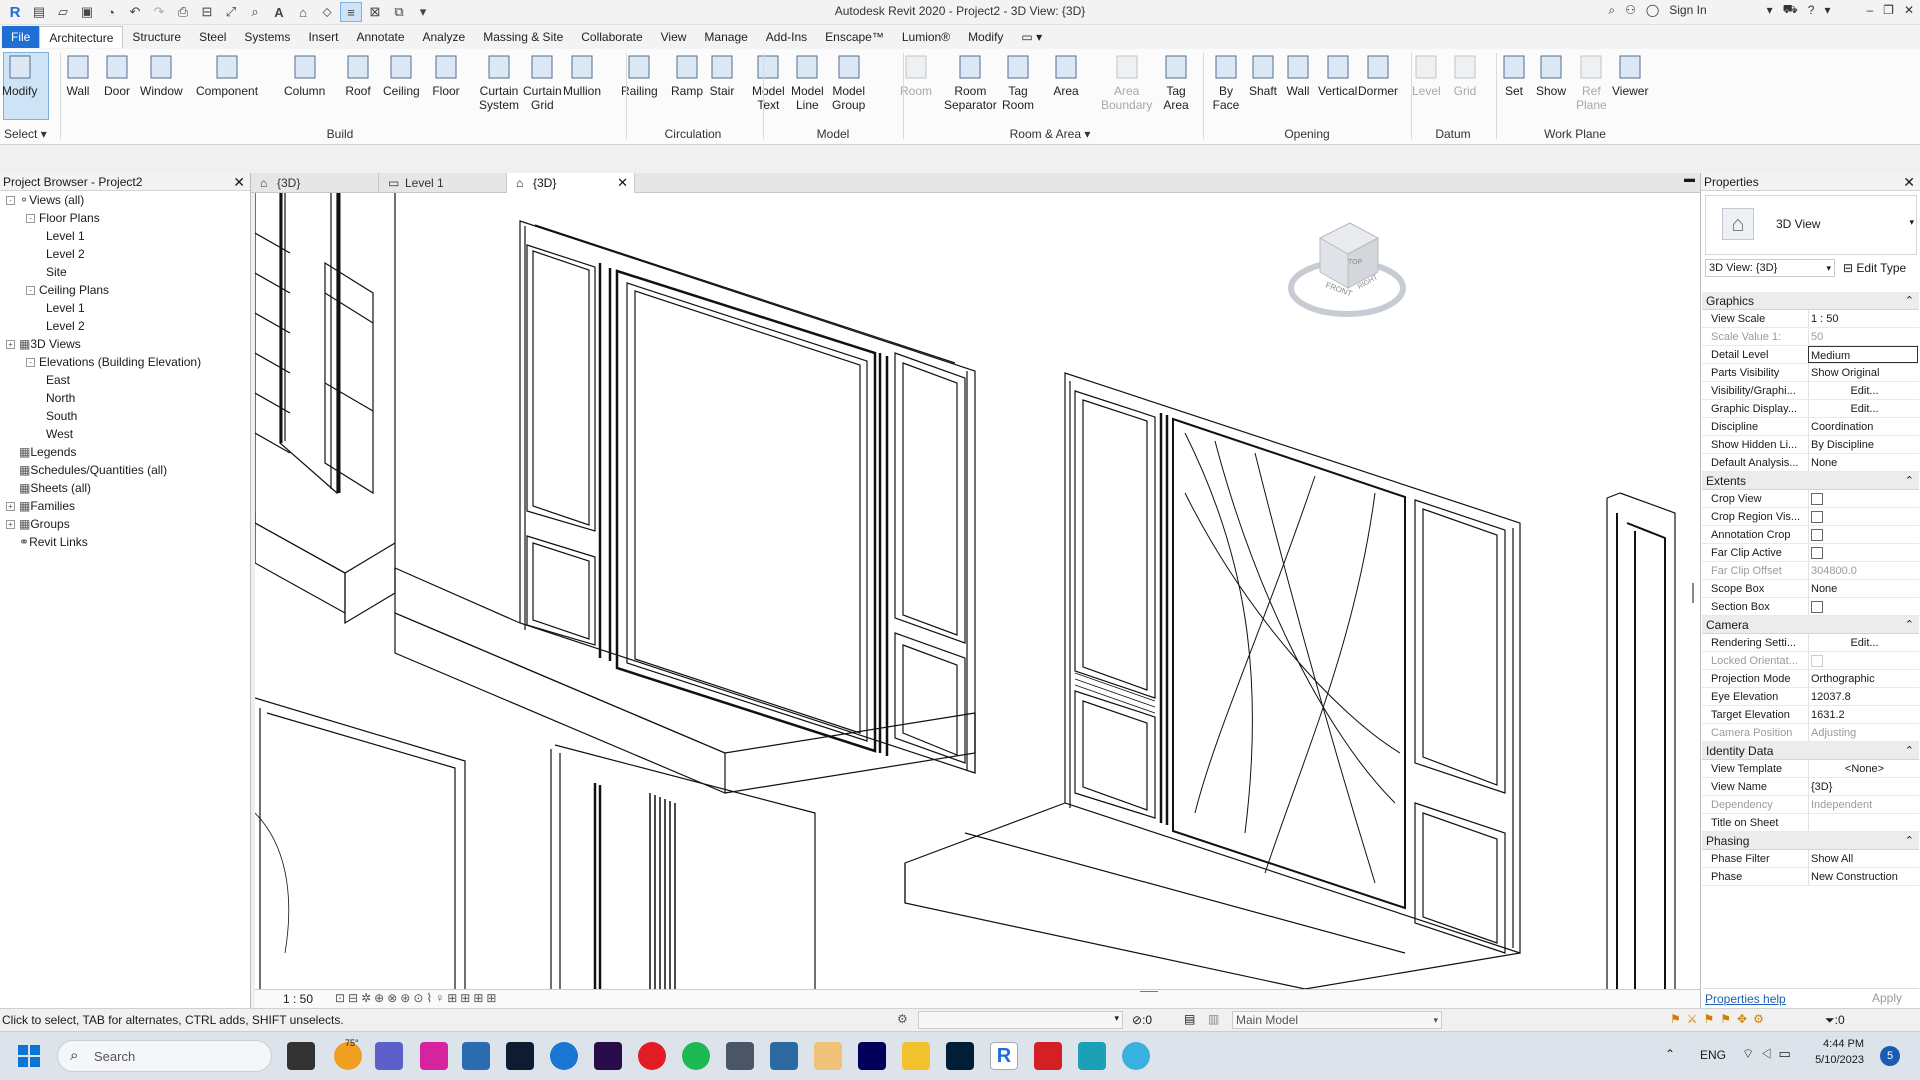  I want to click on select-dropdown: Select ▾, so click(29, 134).